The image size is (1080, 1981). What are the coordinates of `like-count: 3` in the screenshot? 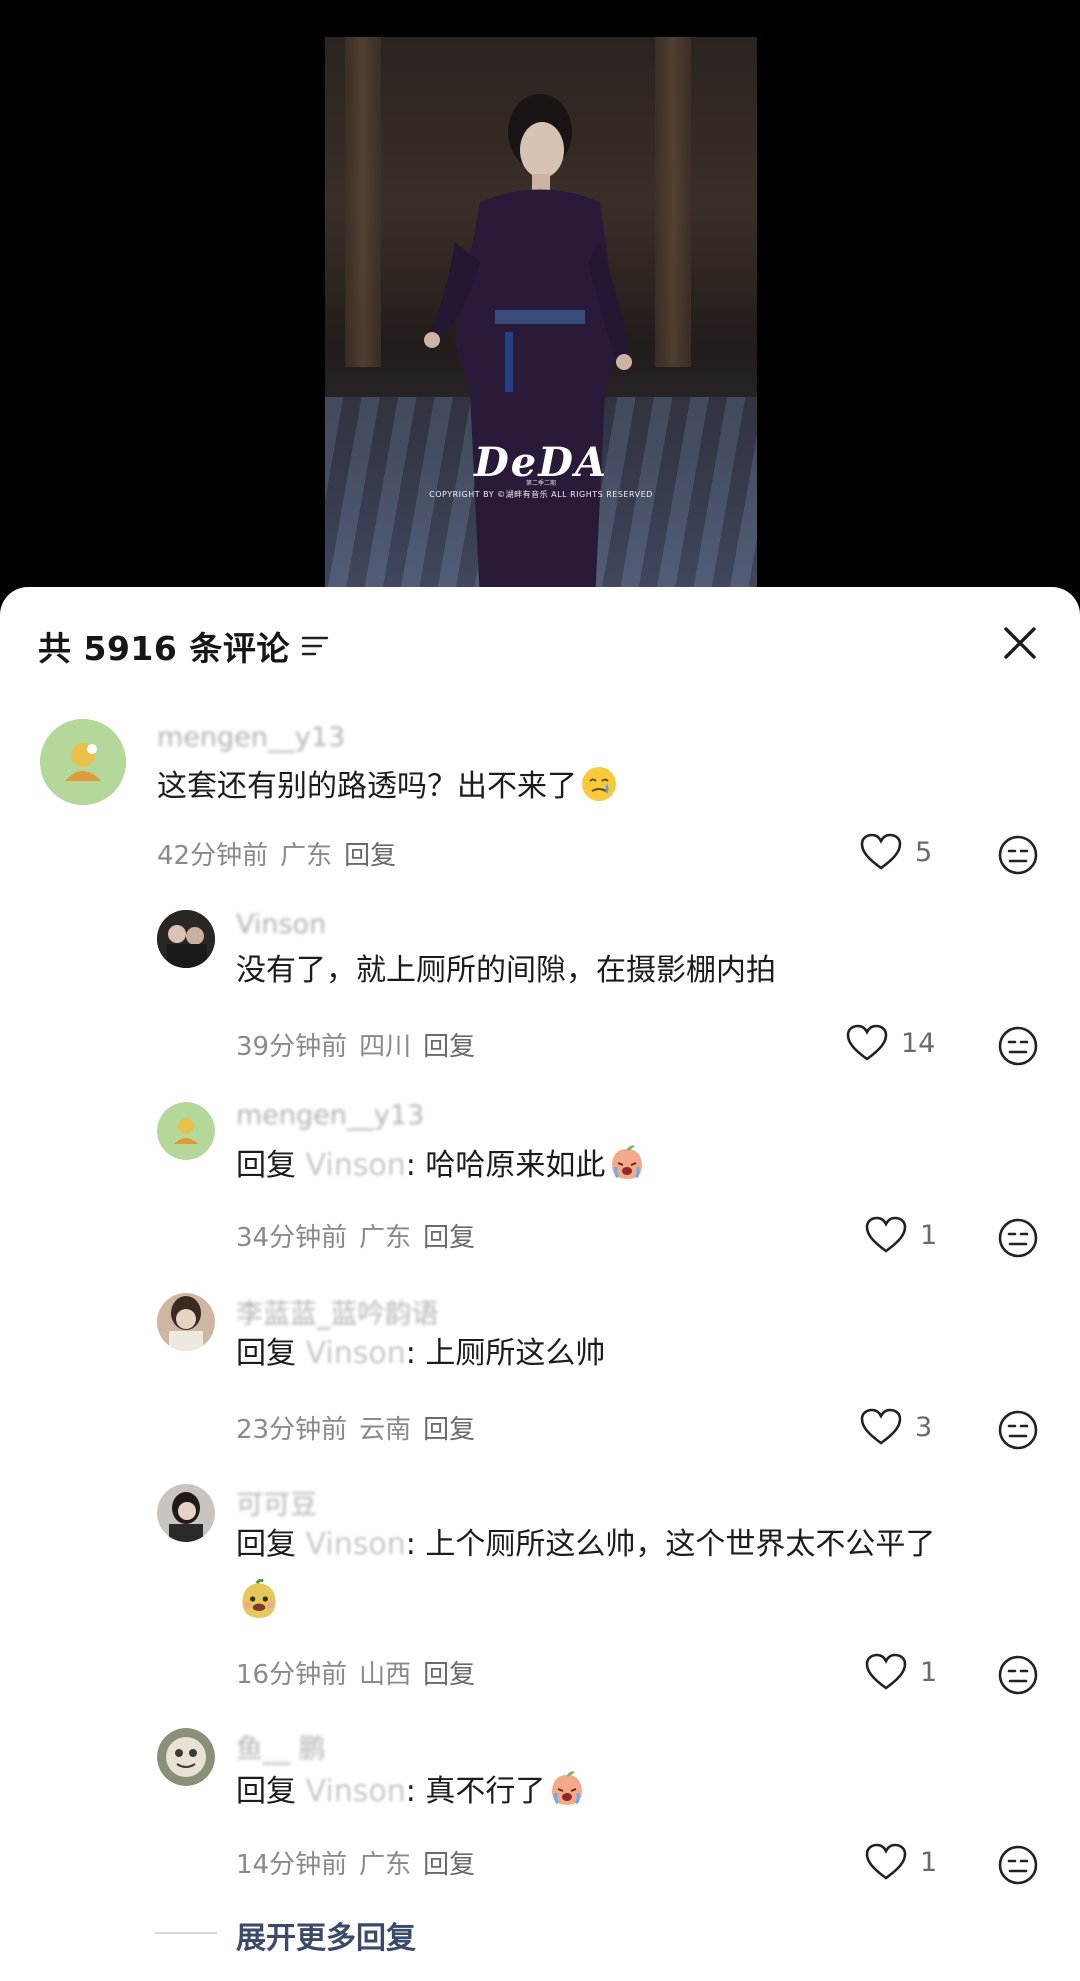 It's located at (924, 1427).